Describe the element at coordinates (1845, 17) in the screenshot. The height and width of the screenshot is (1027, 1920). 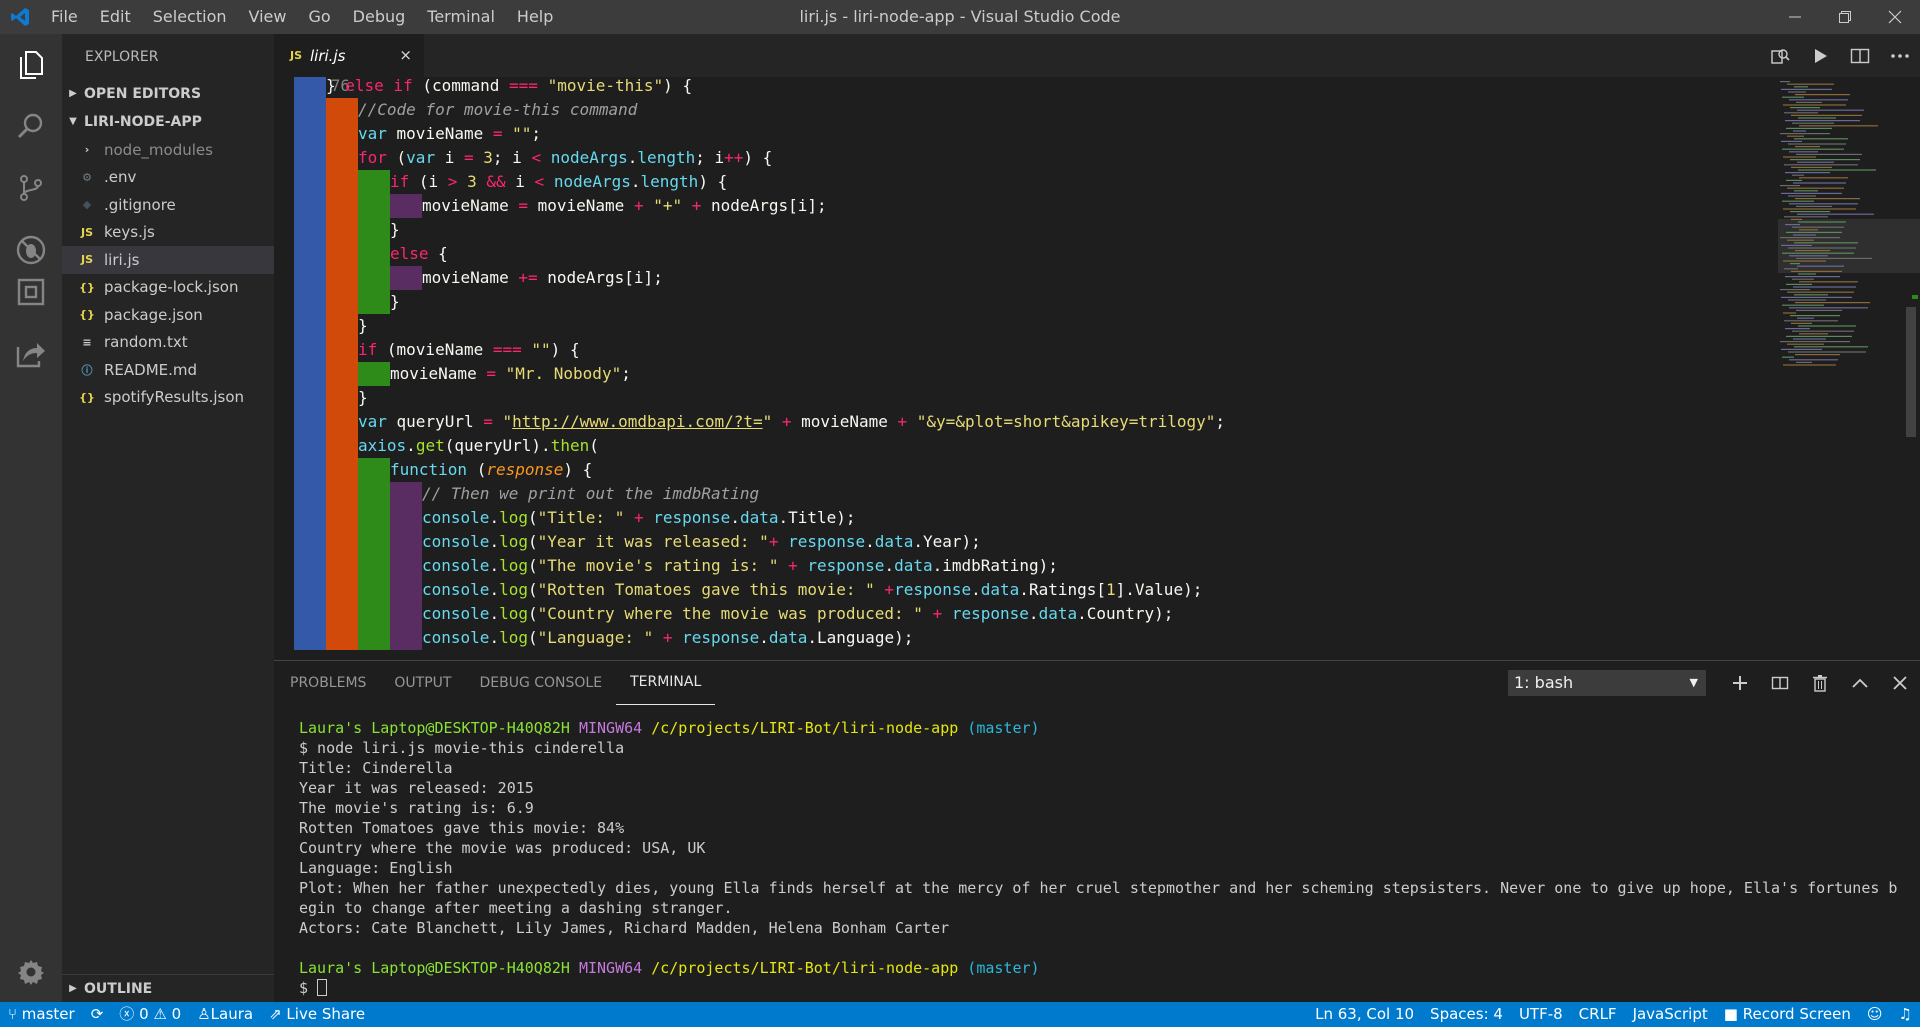
I see `restore-icon` at that location.